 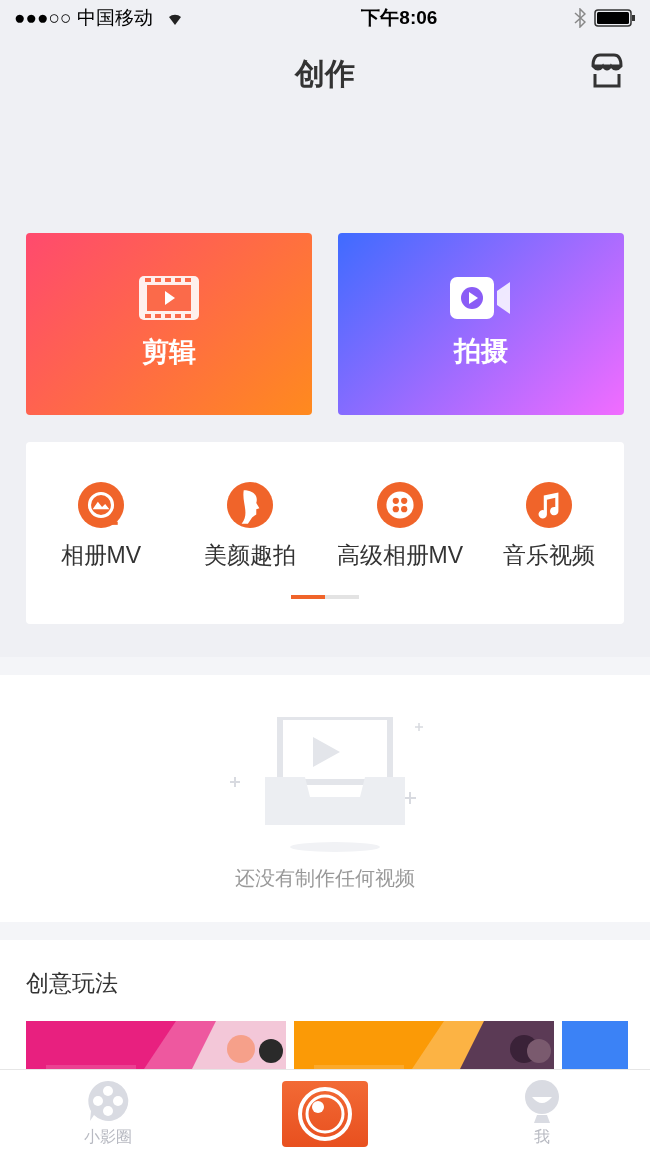 I want to click on bluetooth-icon, so click(x=580, y=18).